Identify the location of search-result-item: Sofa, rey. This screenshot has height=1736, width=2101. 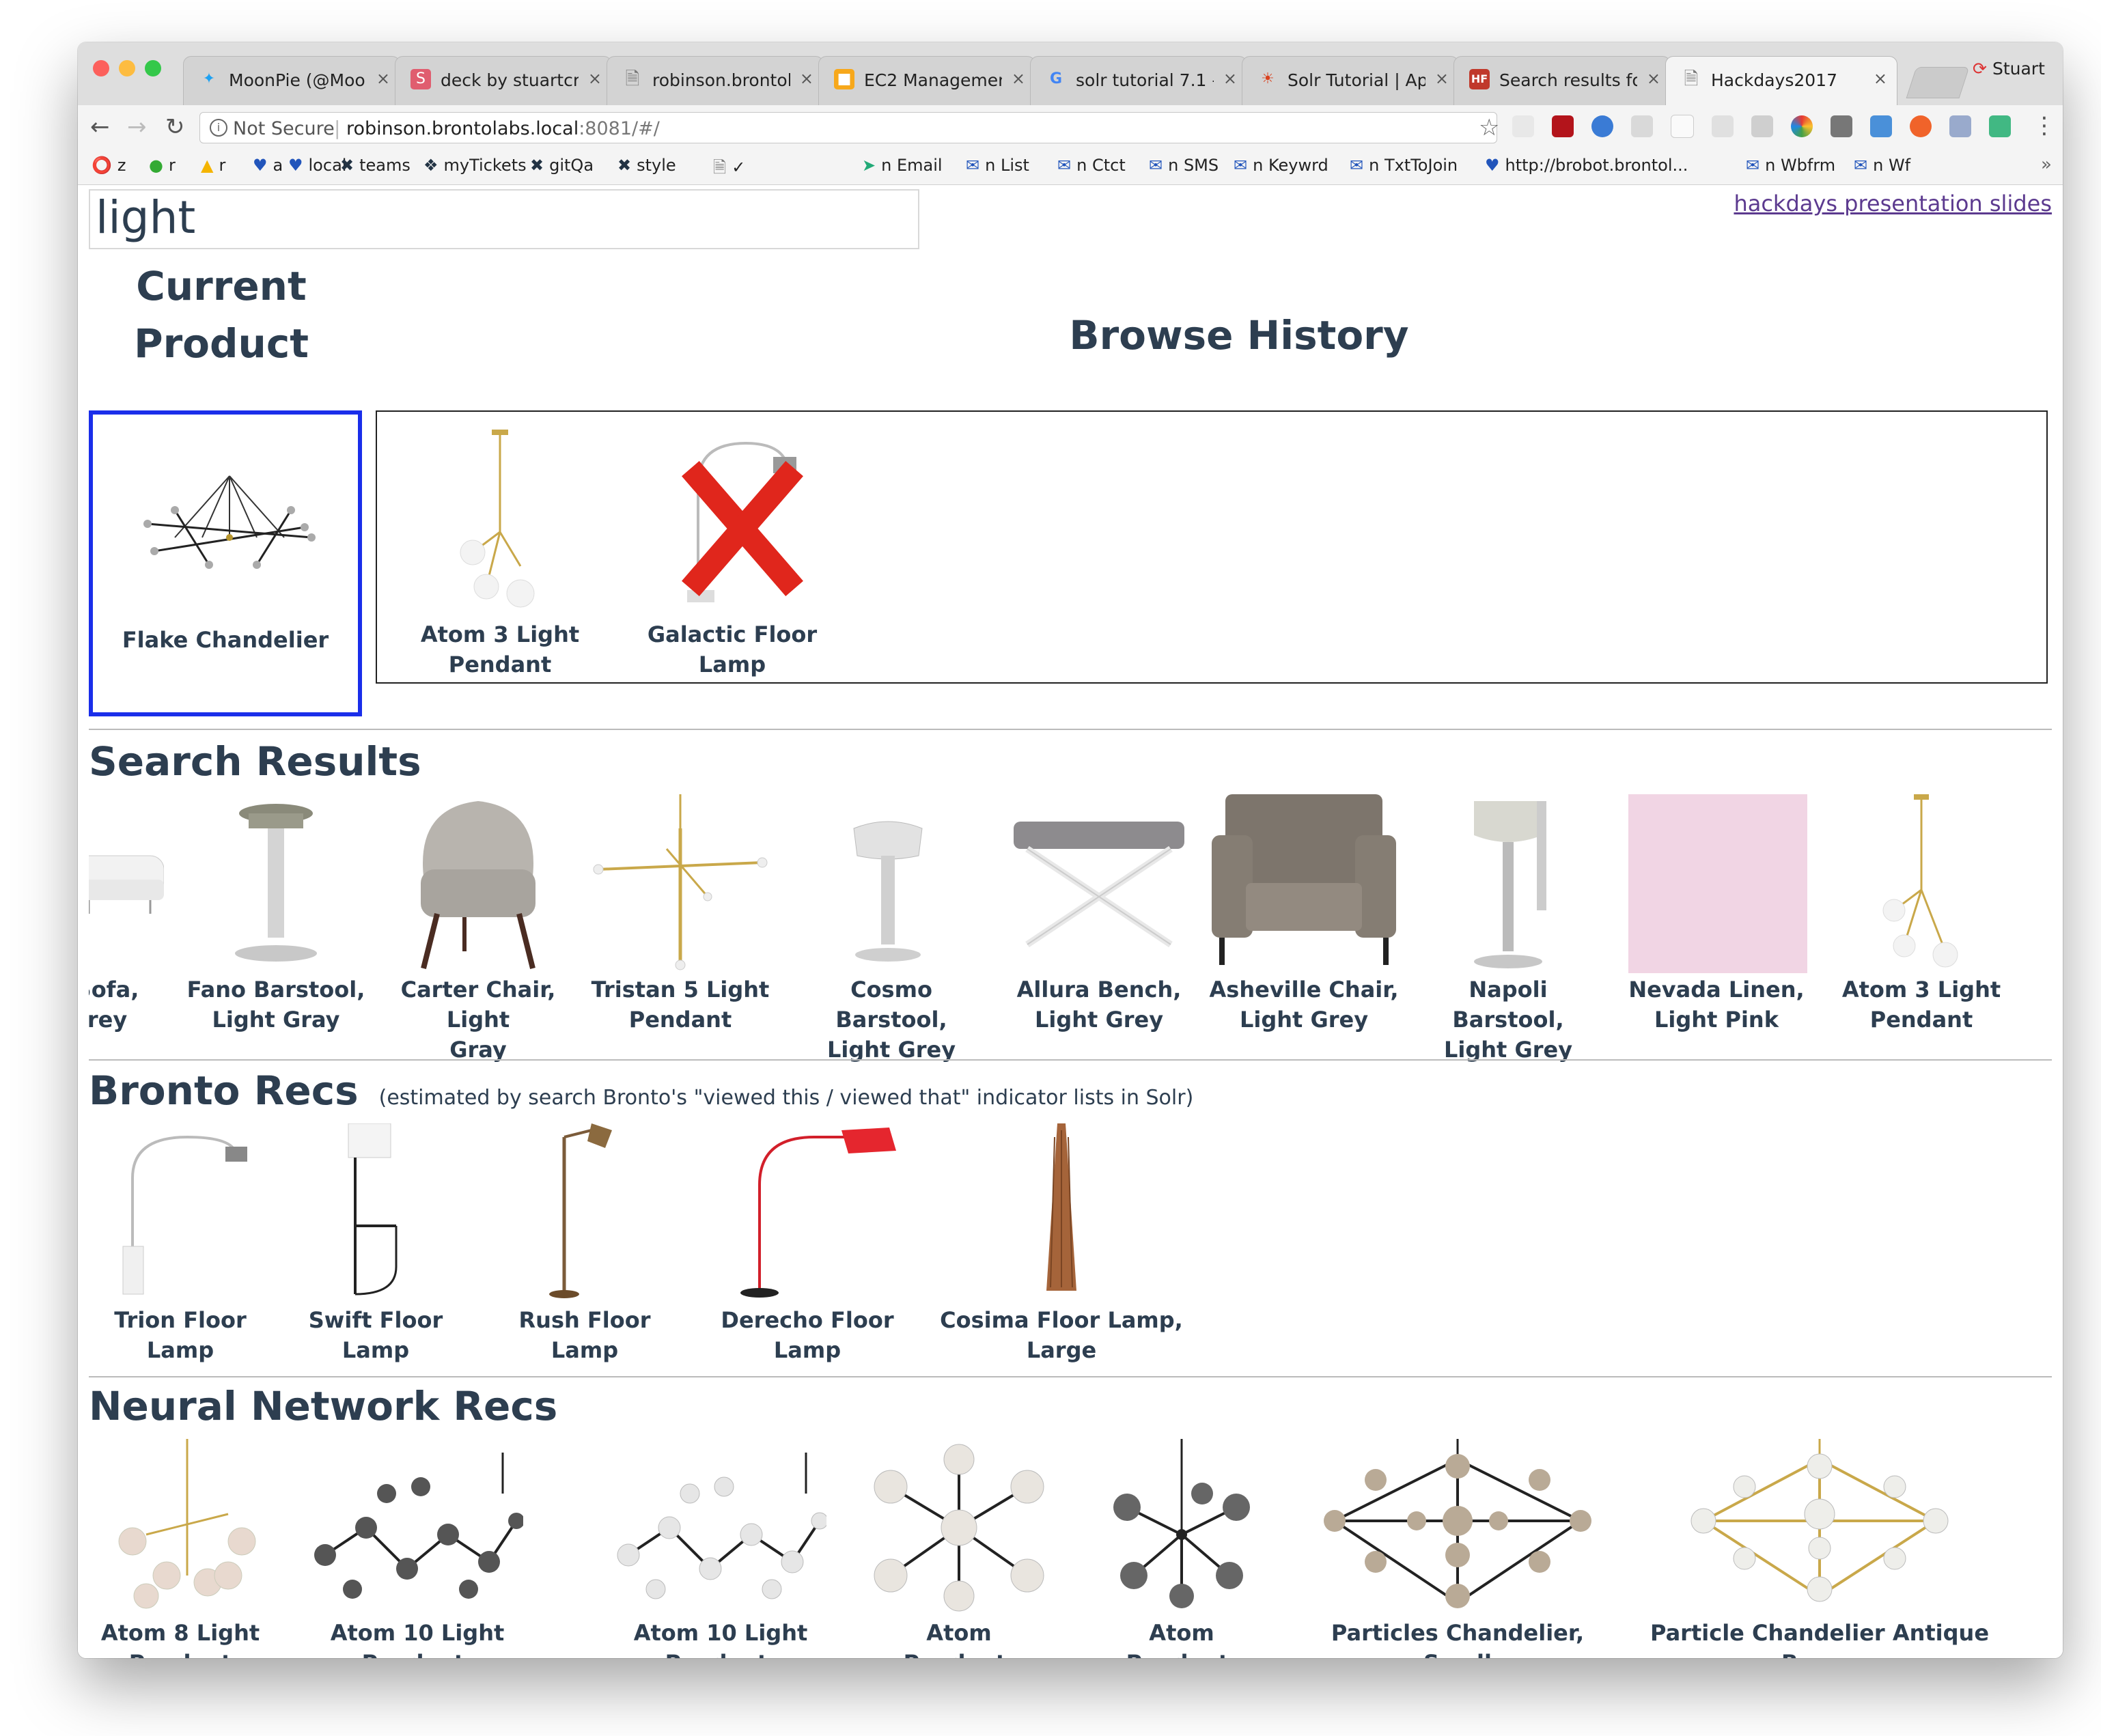
(126, 924).